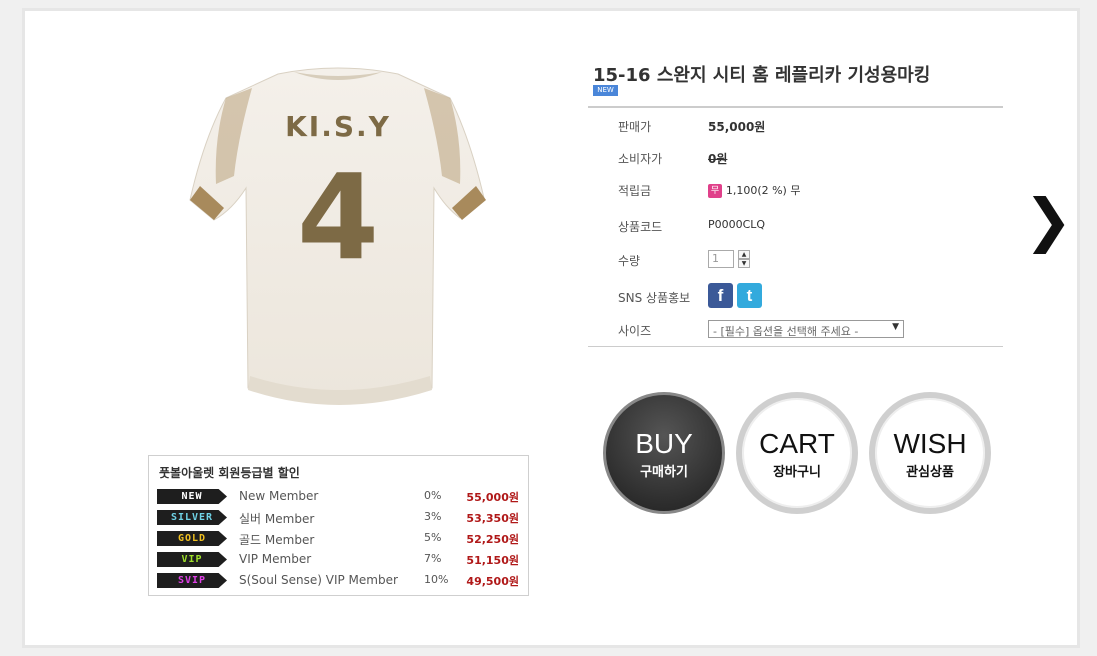 The image size is (1097, 656). I want to click on twitter-icon: t, so click(749, 295).